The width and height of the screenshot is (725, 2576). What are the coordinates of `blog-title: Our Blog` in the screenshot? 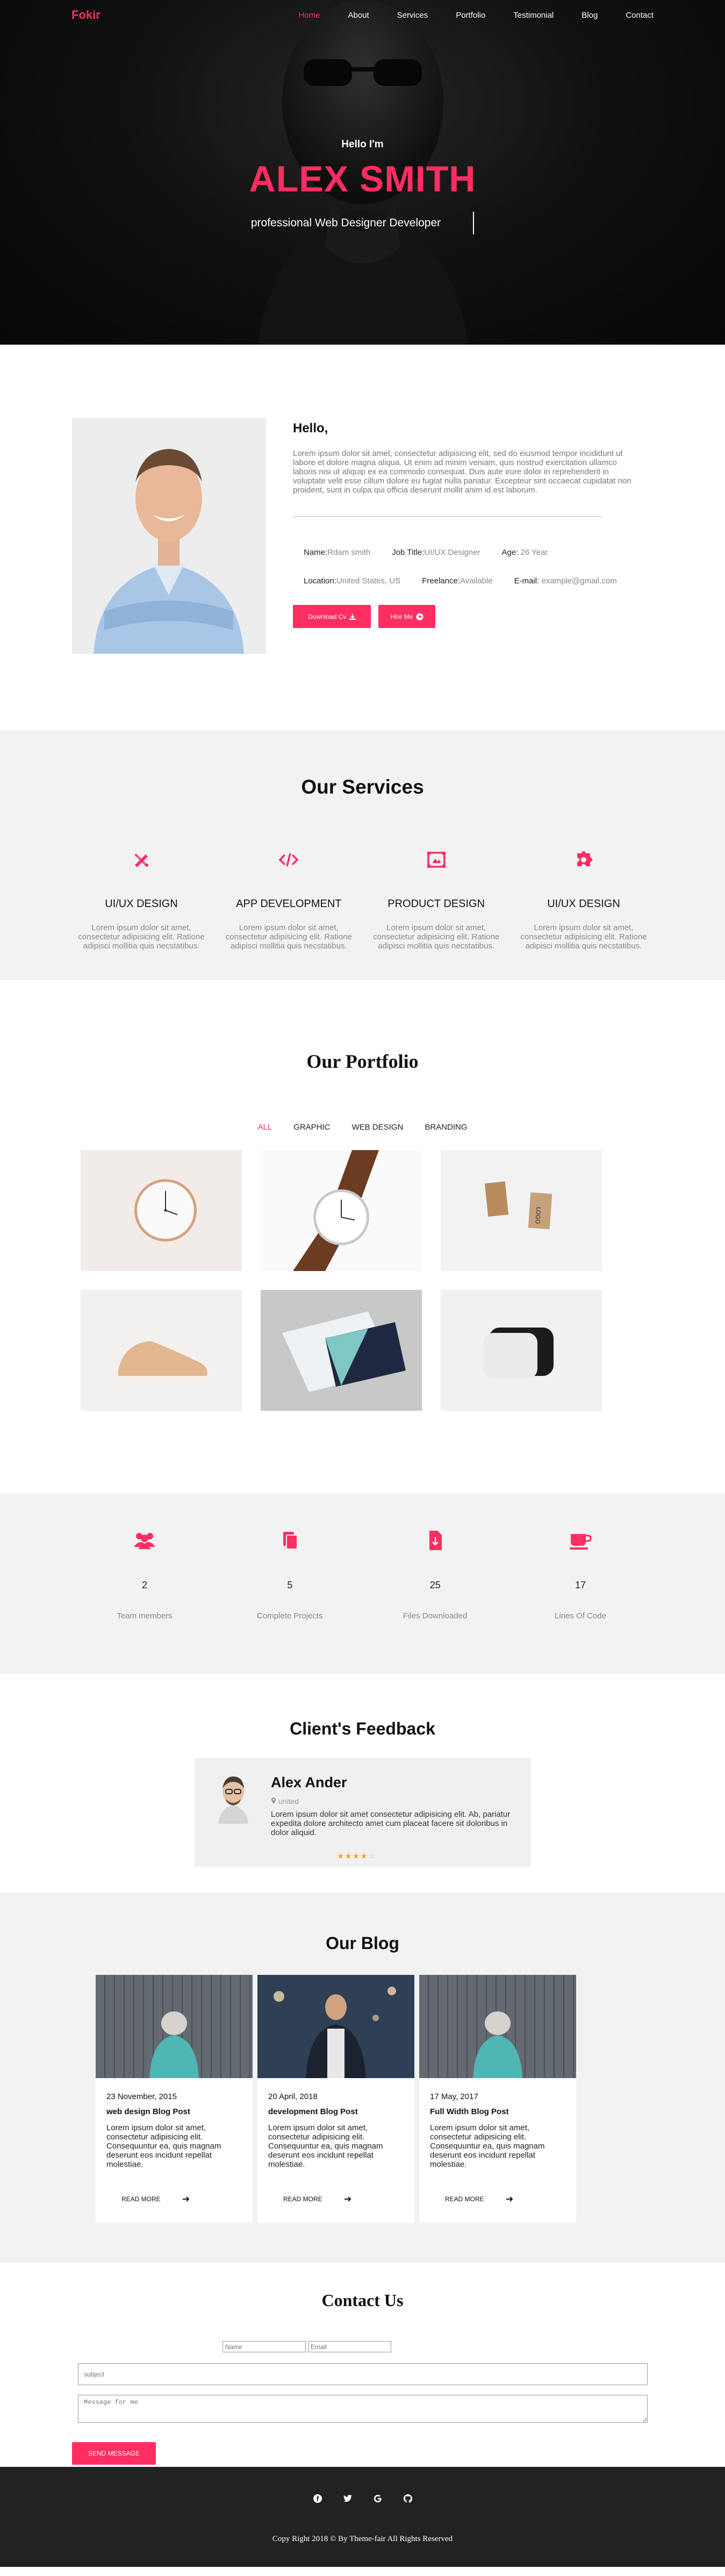 It's located at (362, 1943).